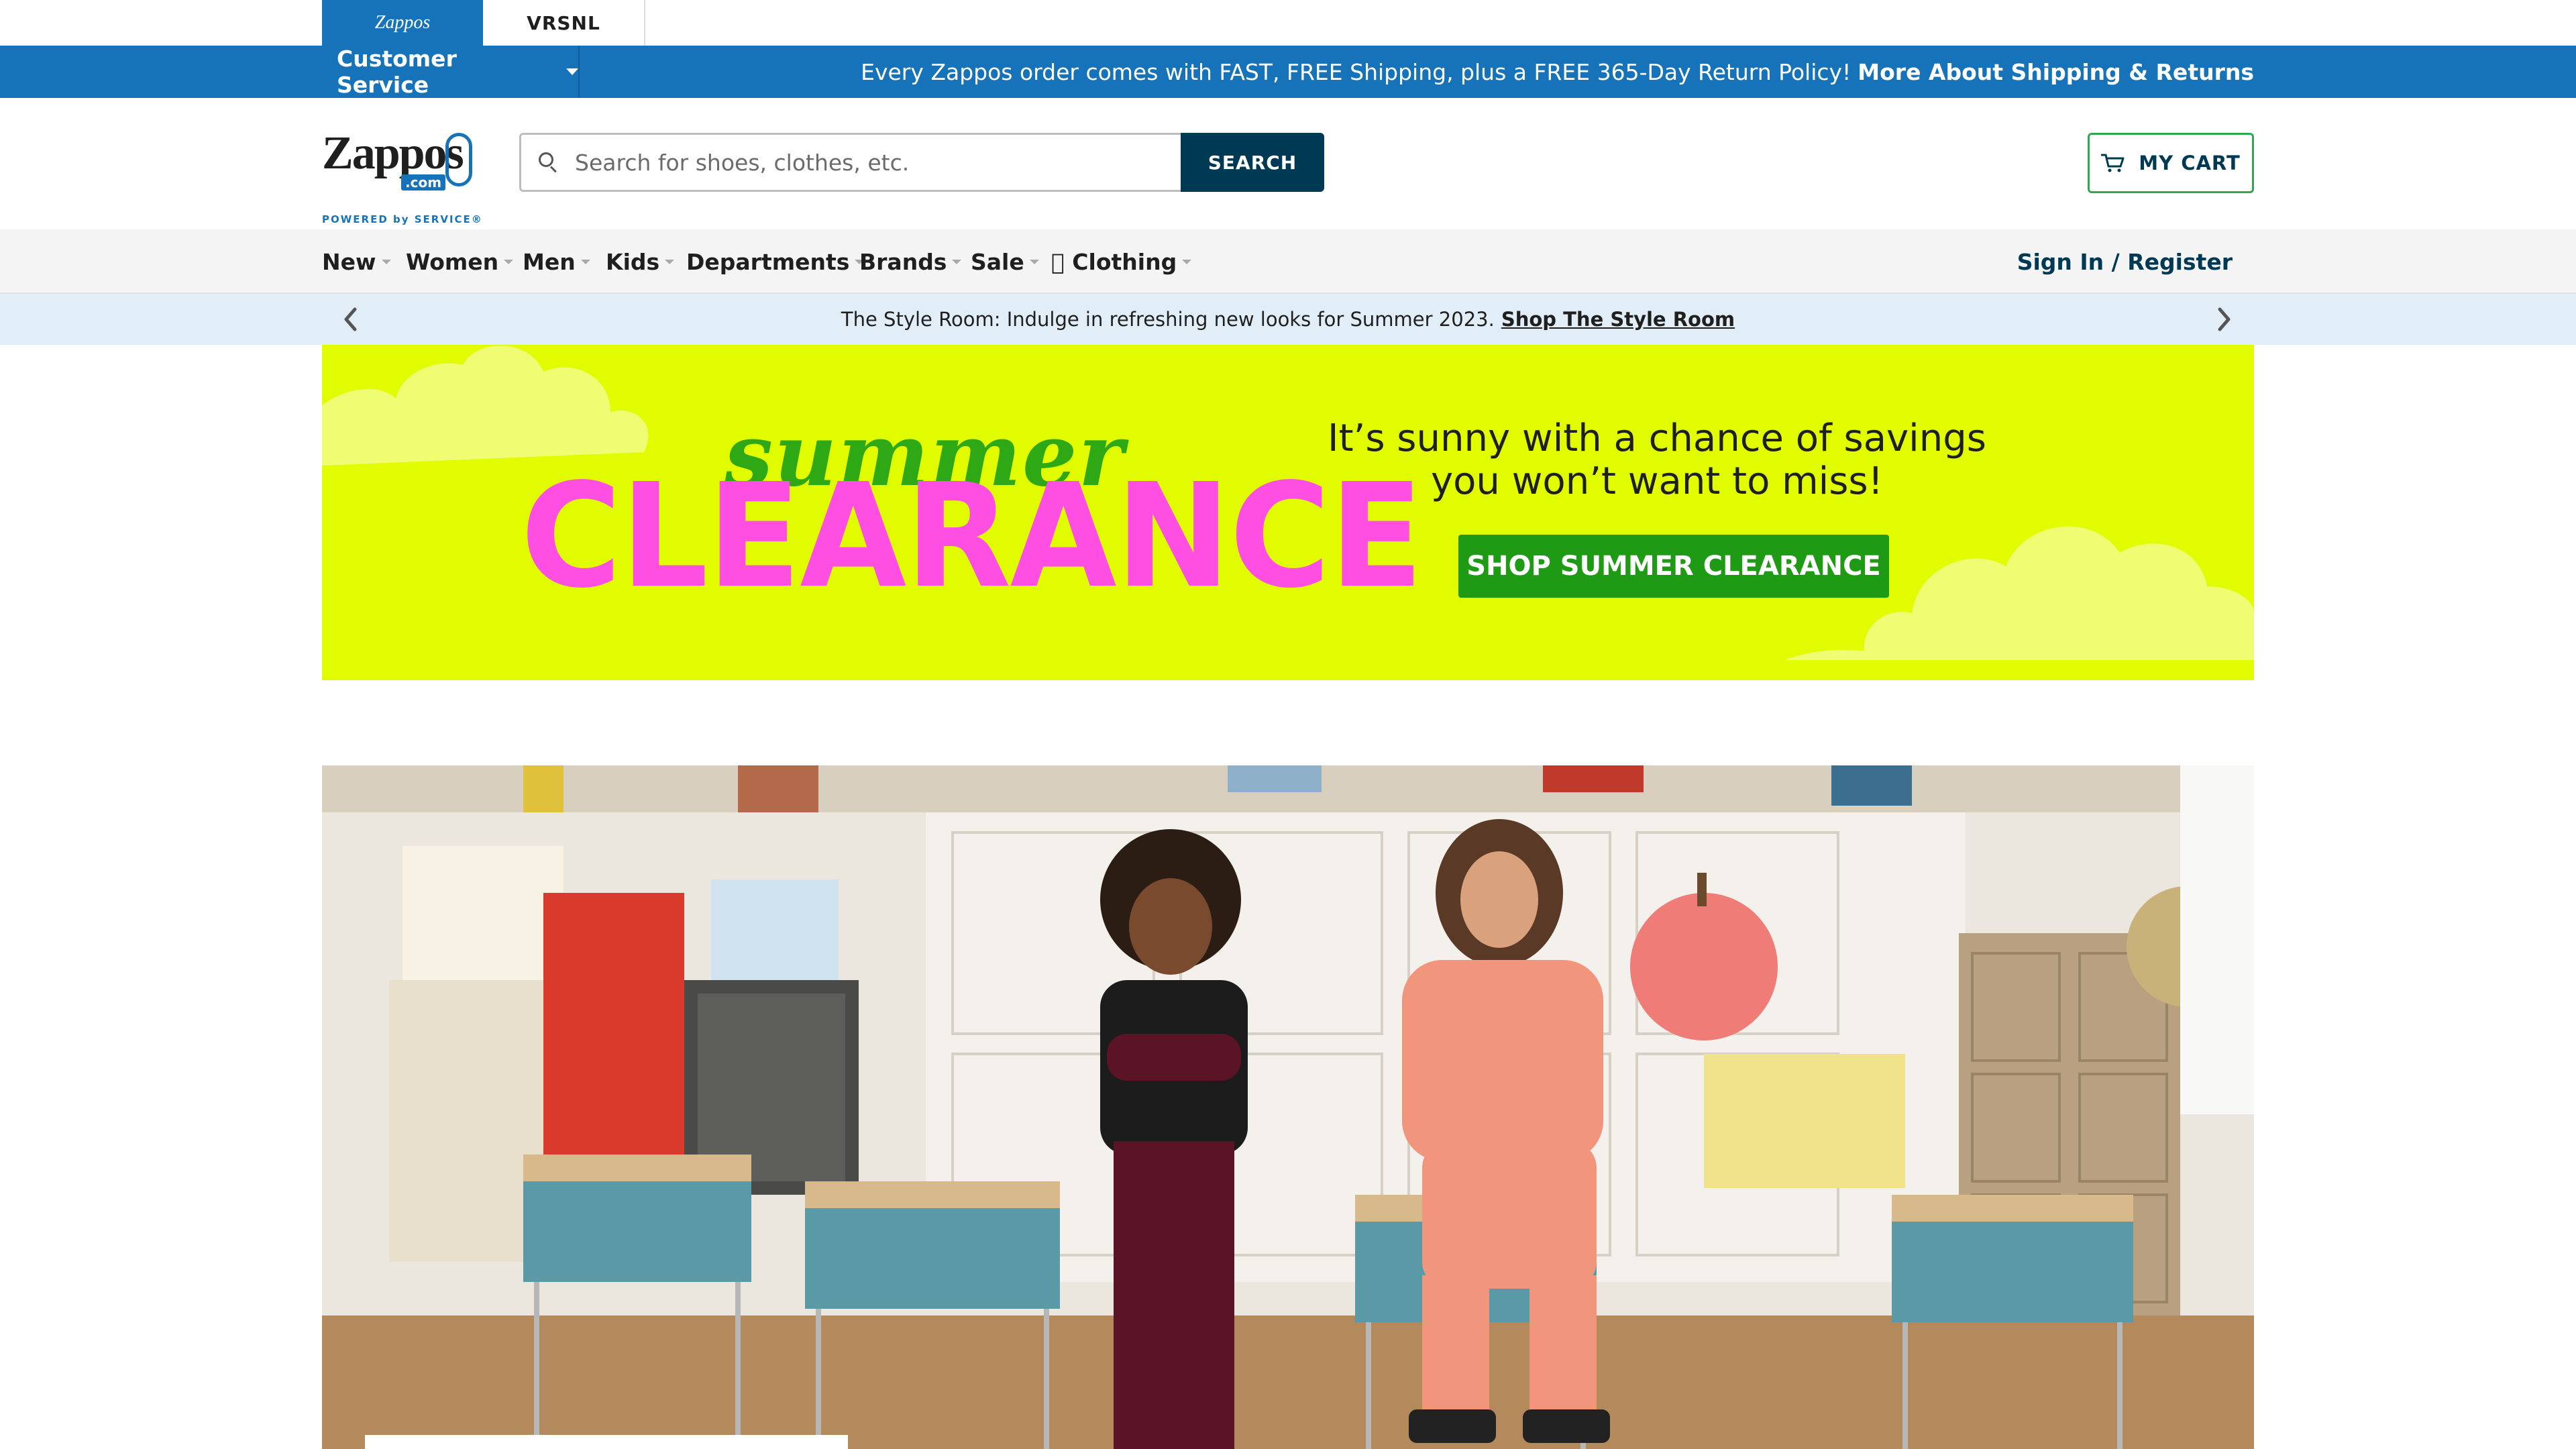 The image size is (2576, 1449). What do you see at coordinates (972, 536) in the screenshot?
I see `banner-clearance-word: CLEARANCE` at bounding box center [972, 536].